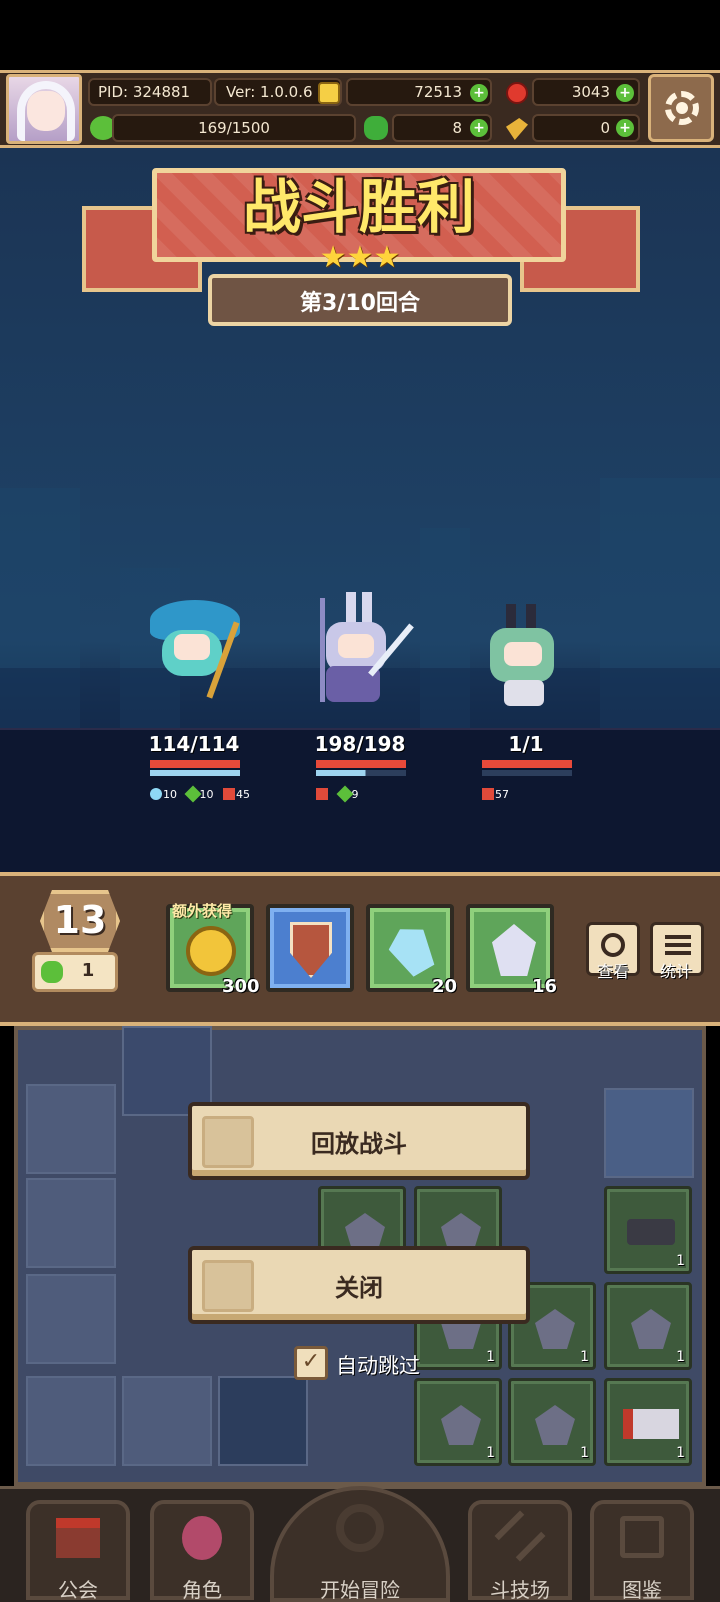  I want to click on add-clover-button: +, so click(479, 128).